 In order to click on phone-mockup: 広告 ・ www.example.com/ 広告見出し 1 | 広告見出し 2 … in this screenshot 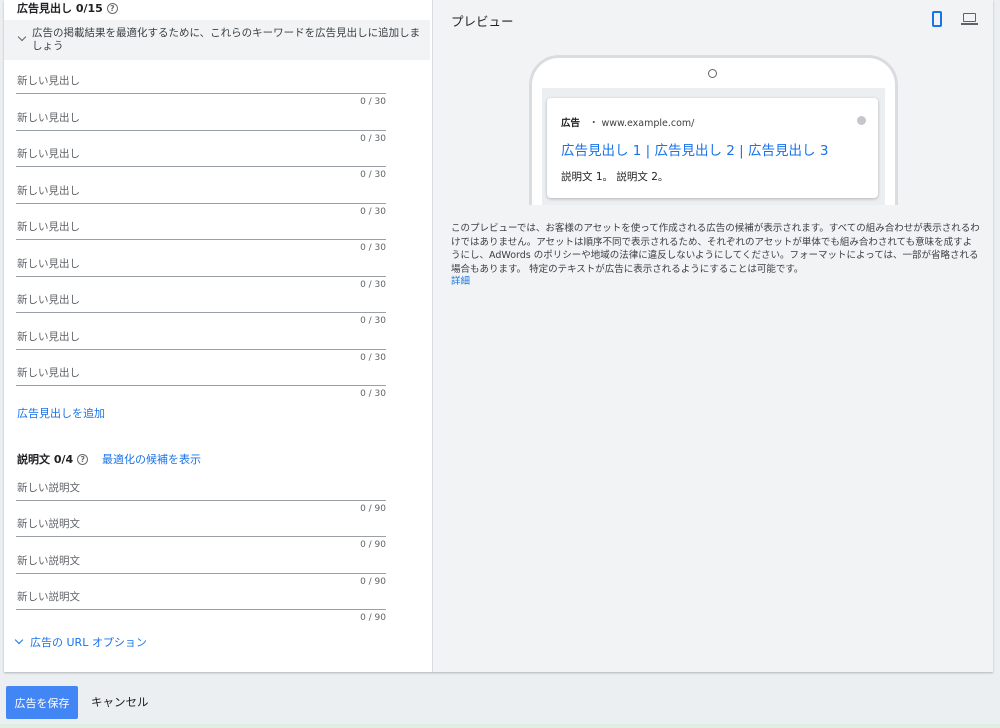, I will do `click(713, 130)`.